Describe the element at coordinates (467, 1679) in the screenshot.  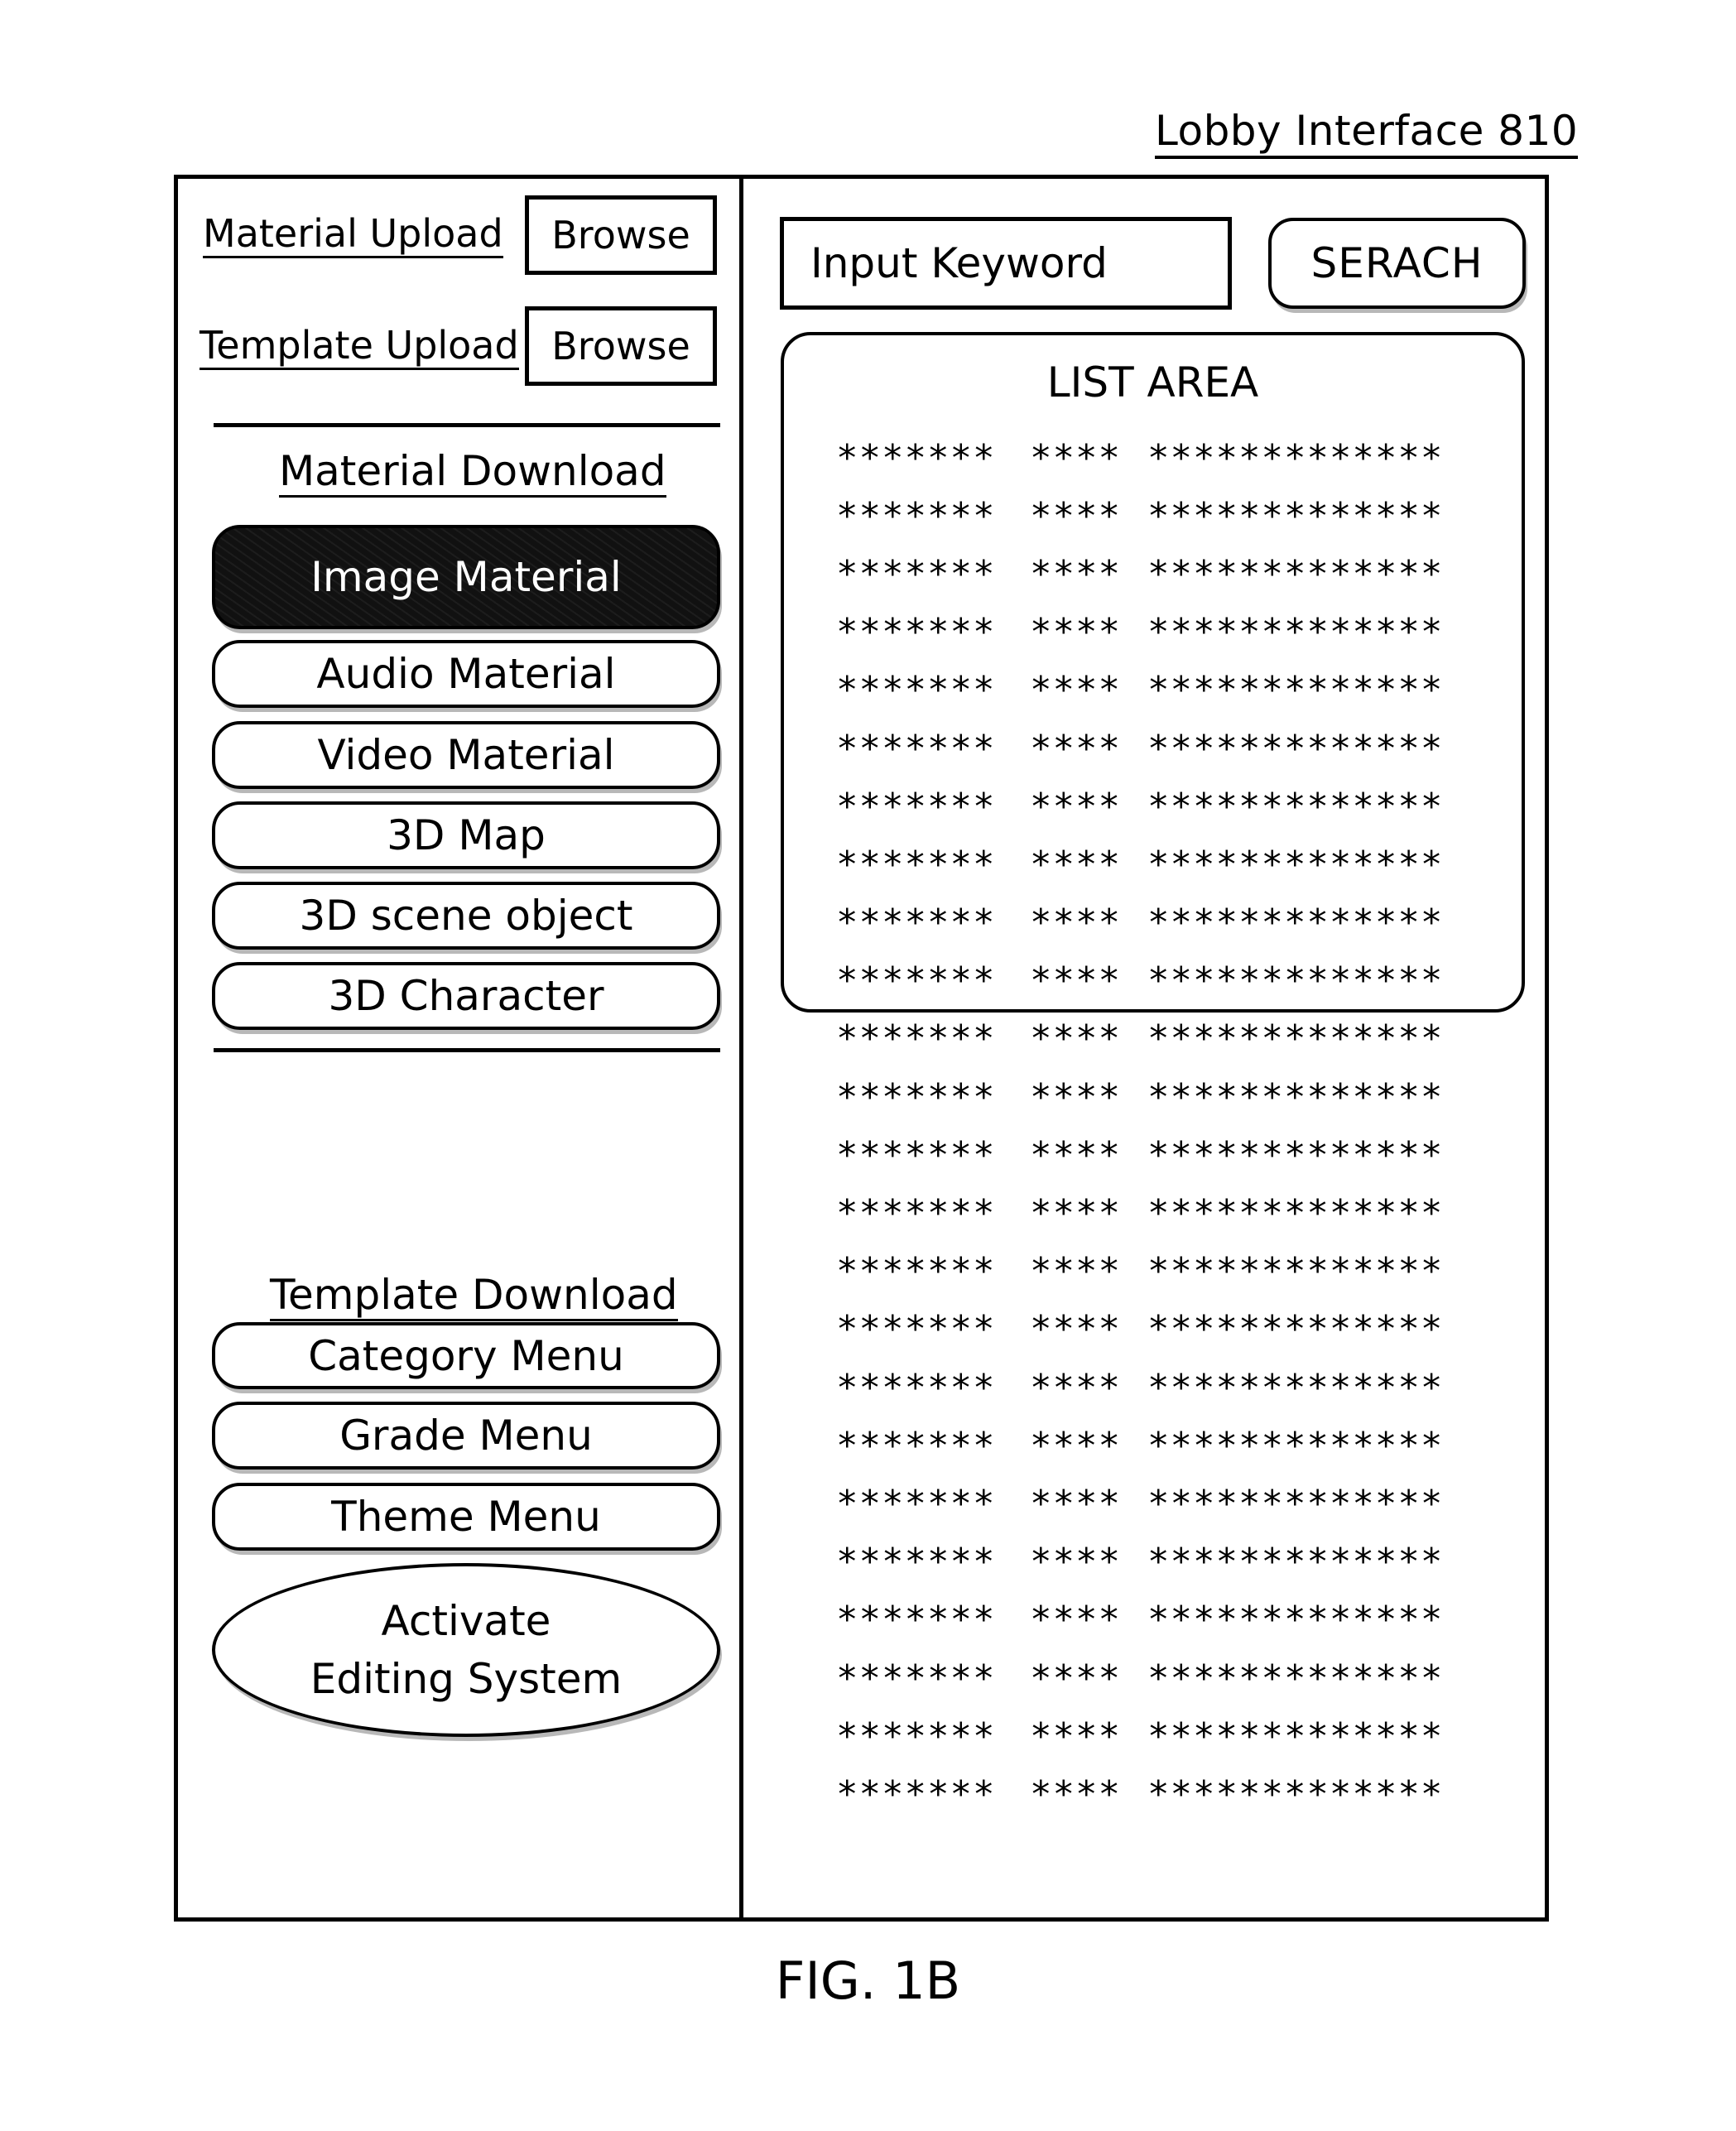
I see `activate-label-line2: Editing System` at that location.